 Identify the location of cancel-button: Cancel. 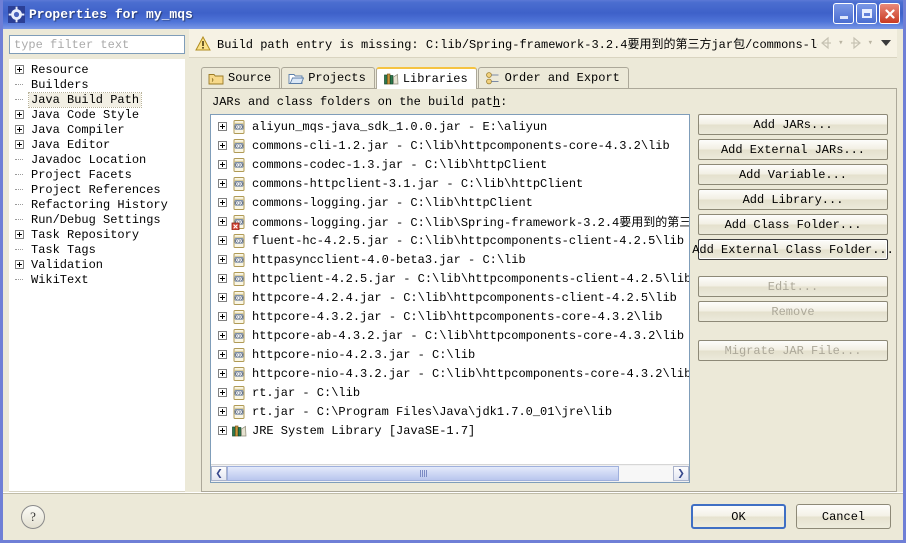
(843, 516).